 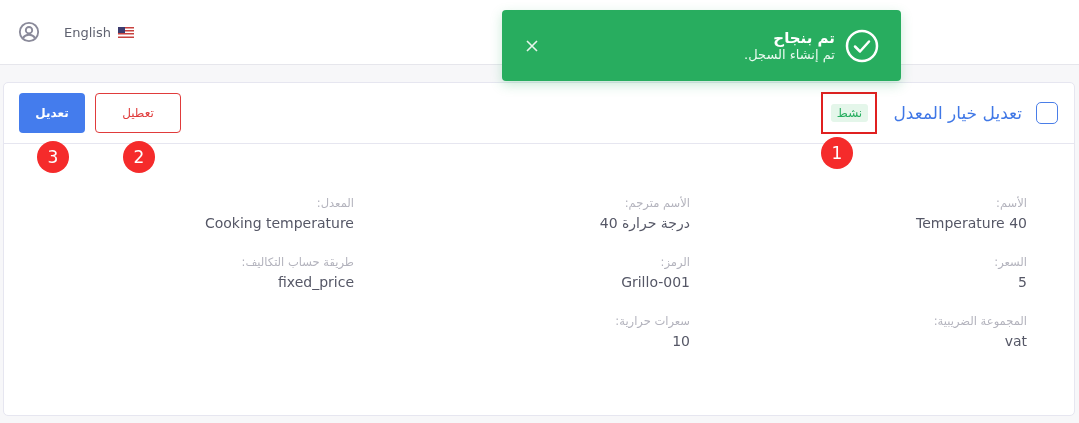 I want to click on card-title: تعديل خيار المعدل, so click(x=957, y=113).